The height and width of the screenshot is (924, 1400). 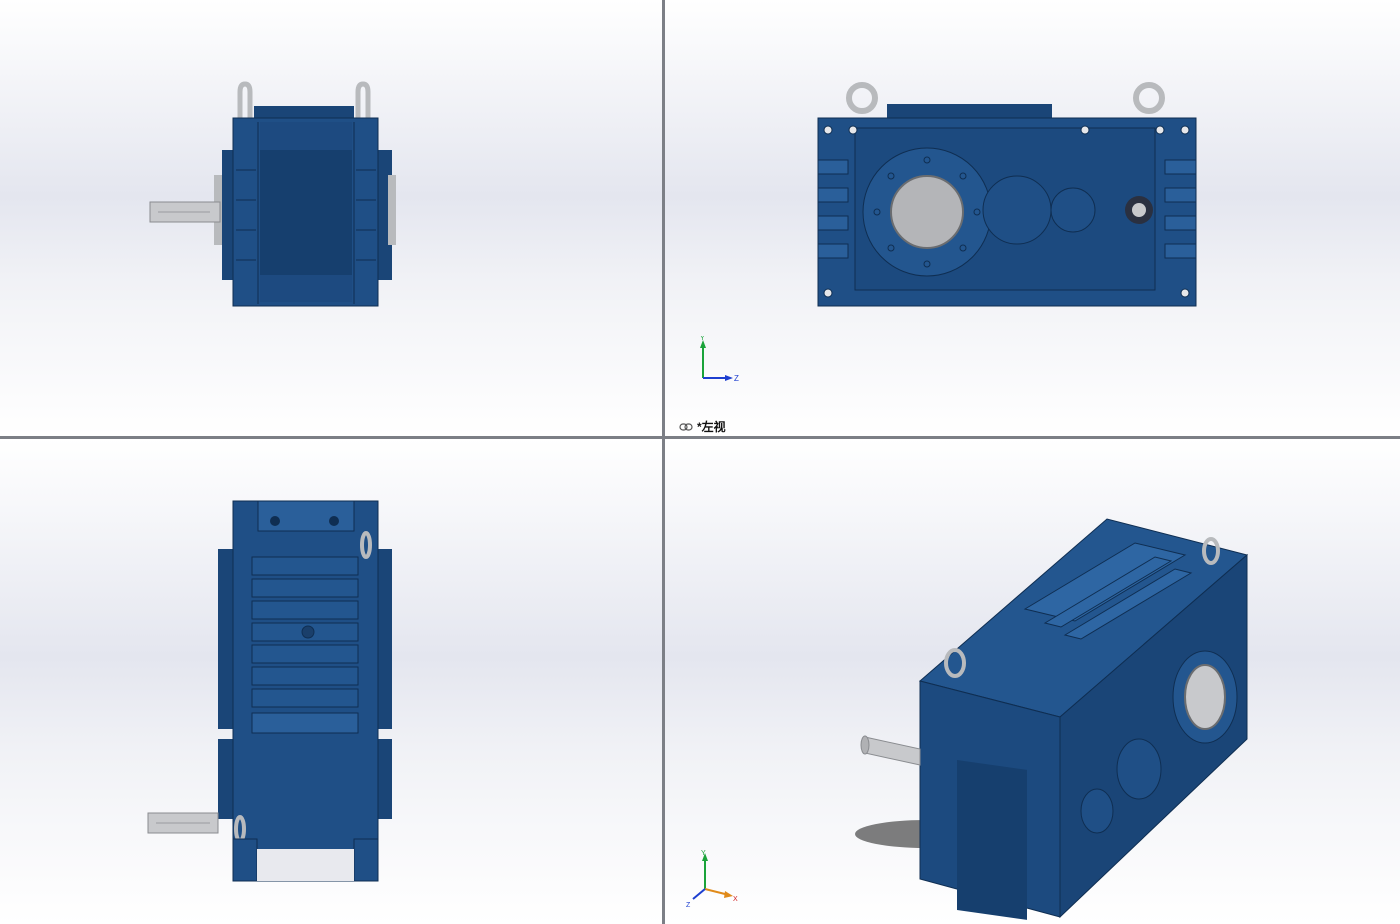 What do you see at coordinates (711, 427) in the screenshot?
I see `view-name-text: *左视` at bounding box center [711, 427].